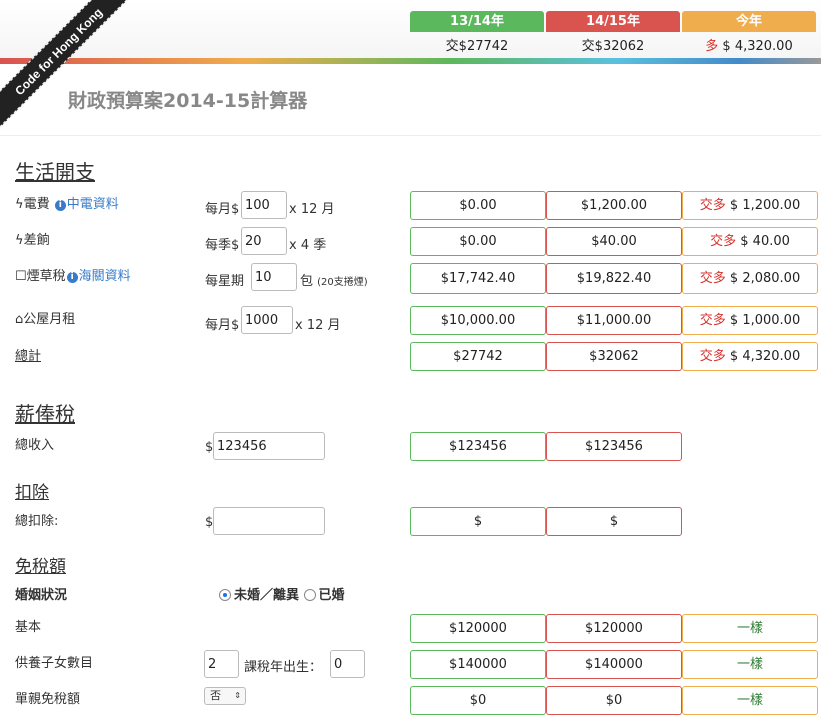 The image size is (821, 716). I want to click on radio-single, so click(225, 595).